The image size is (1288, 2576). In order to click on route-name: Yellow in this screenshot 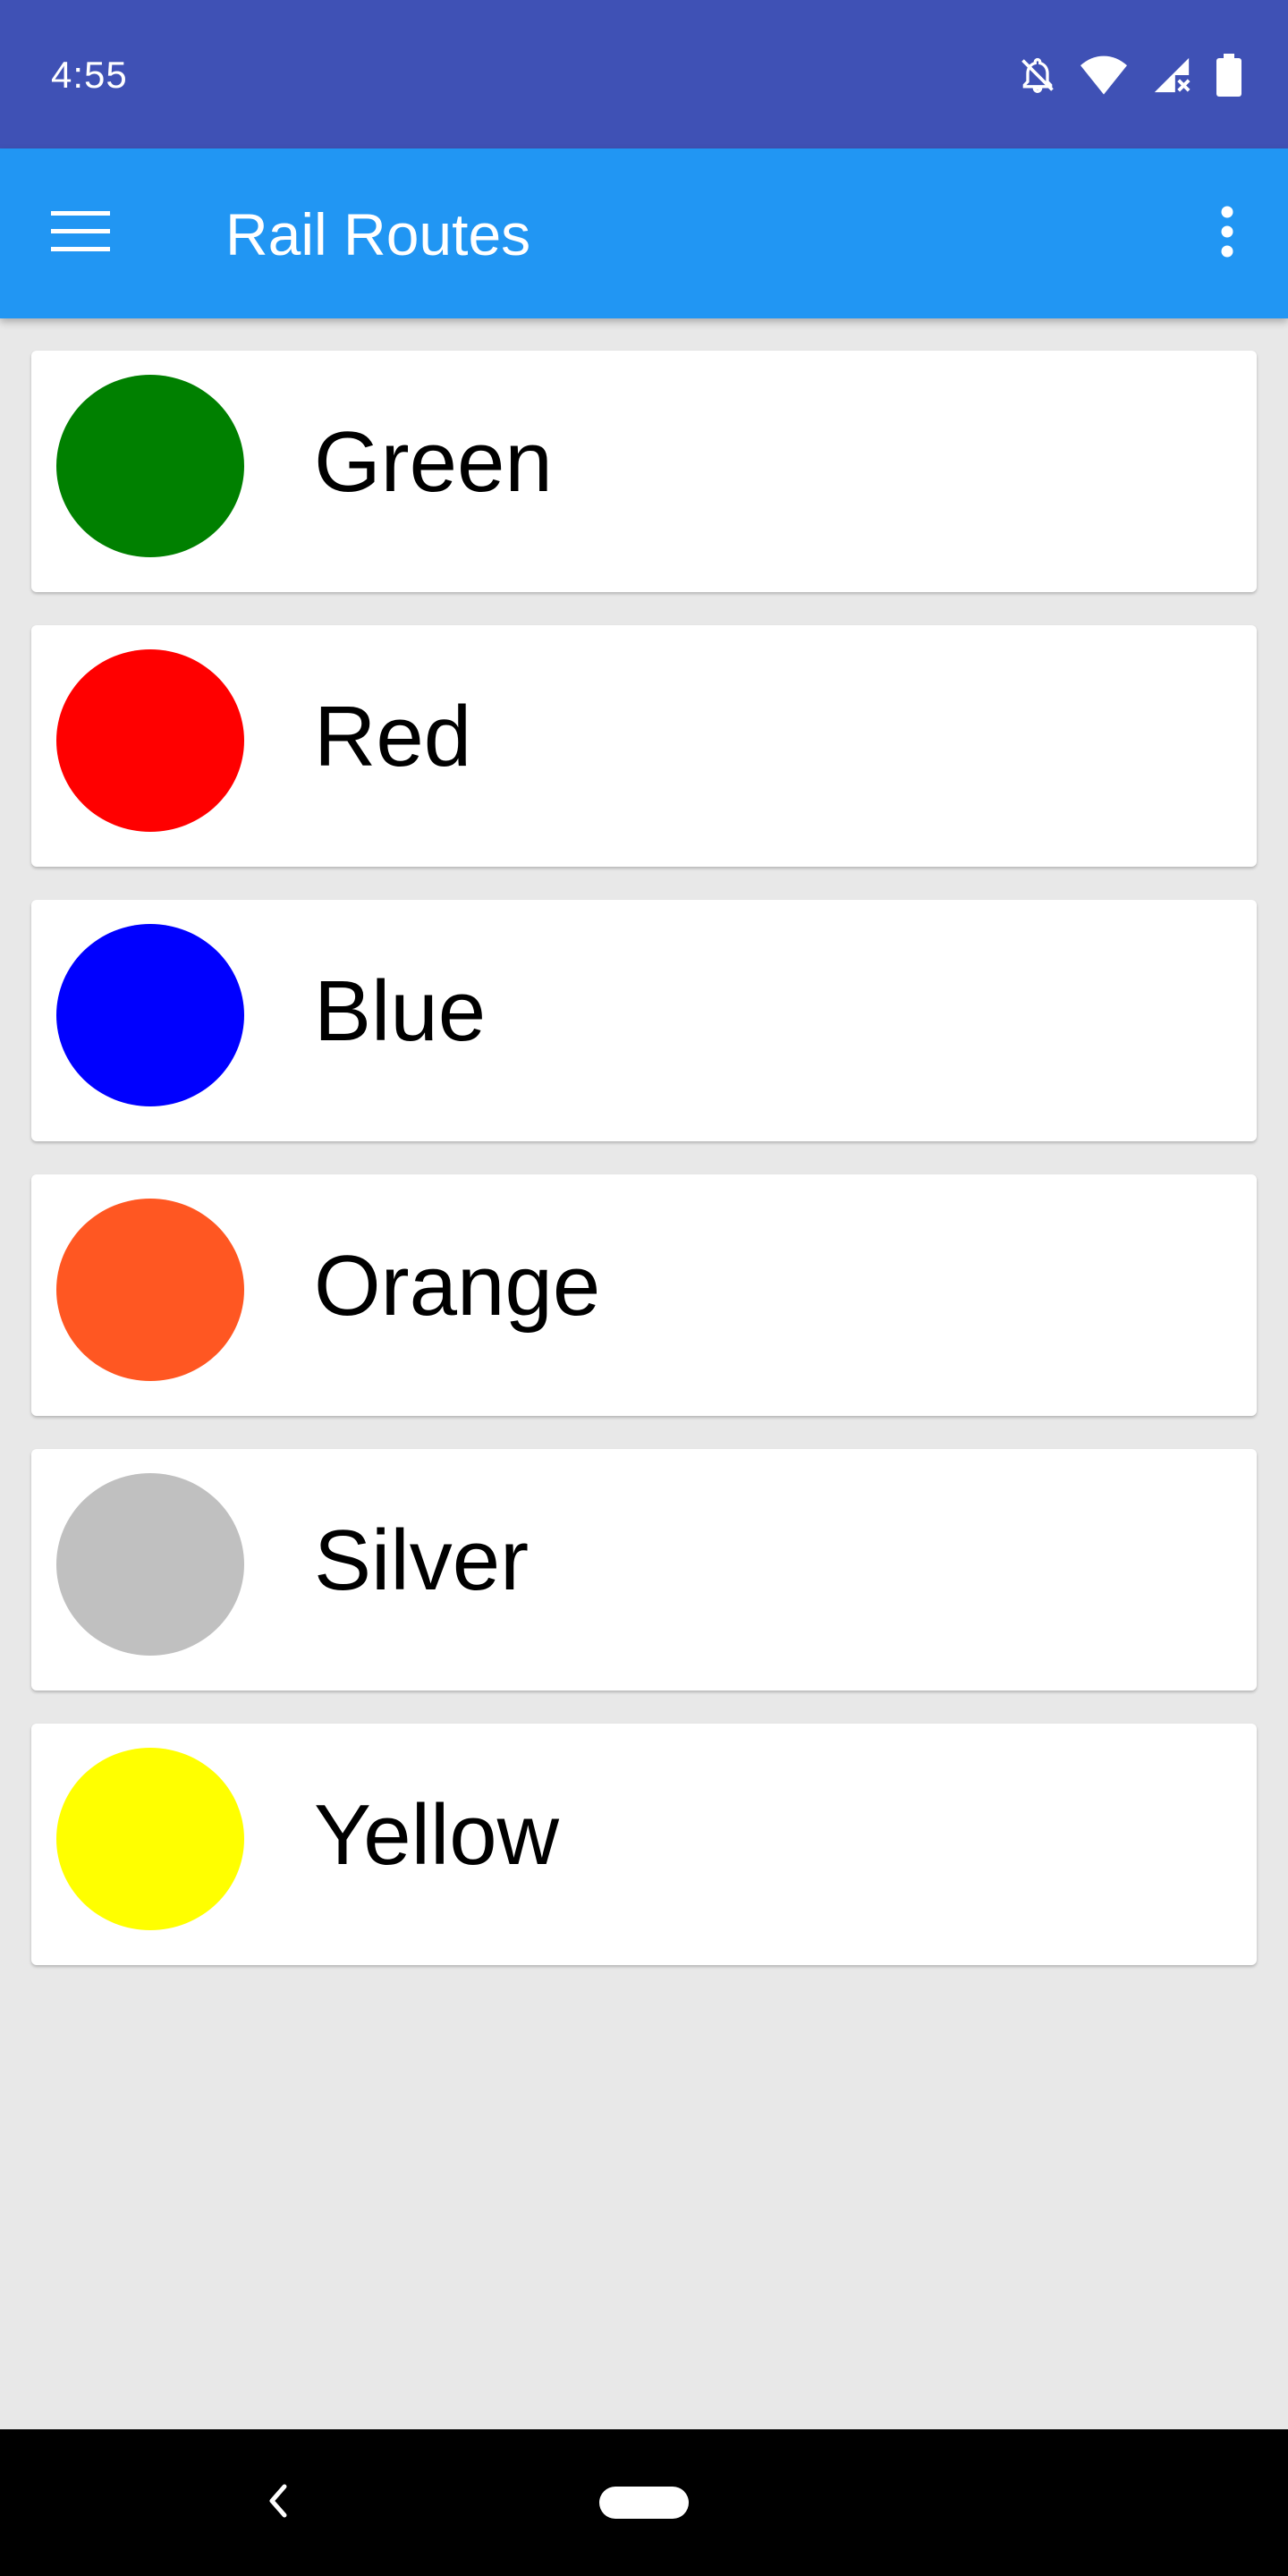, I will do `click(436, 1835)`.